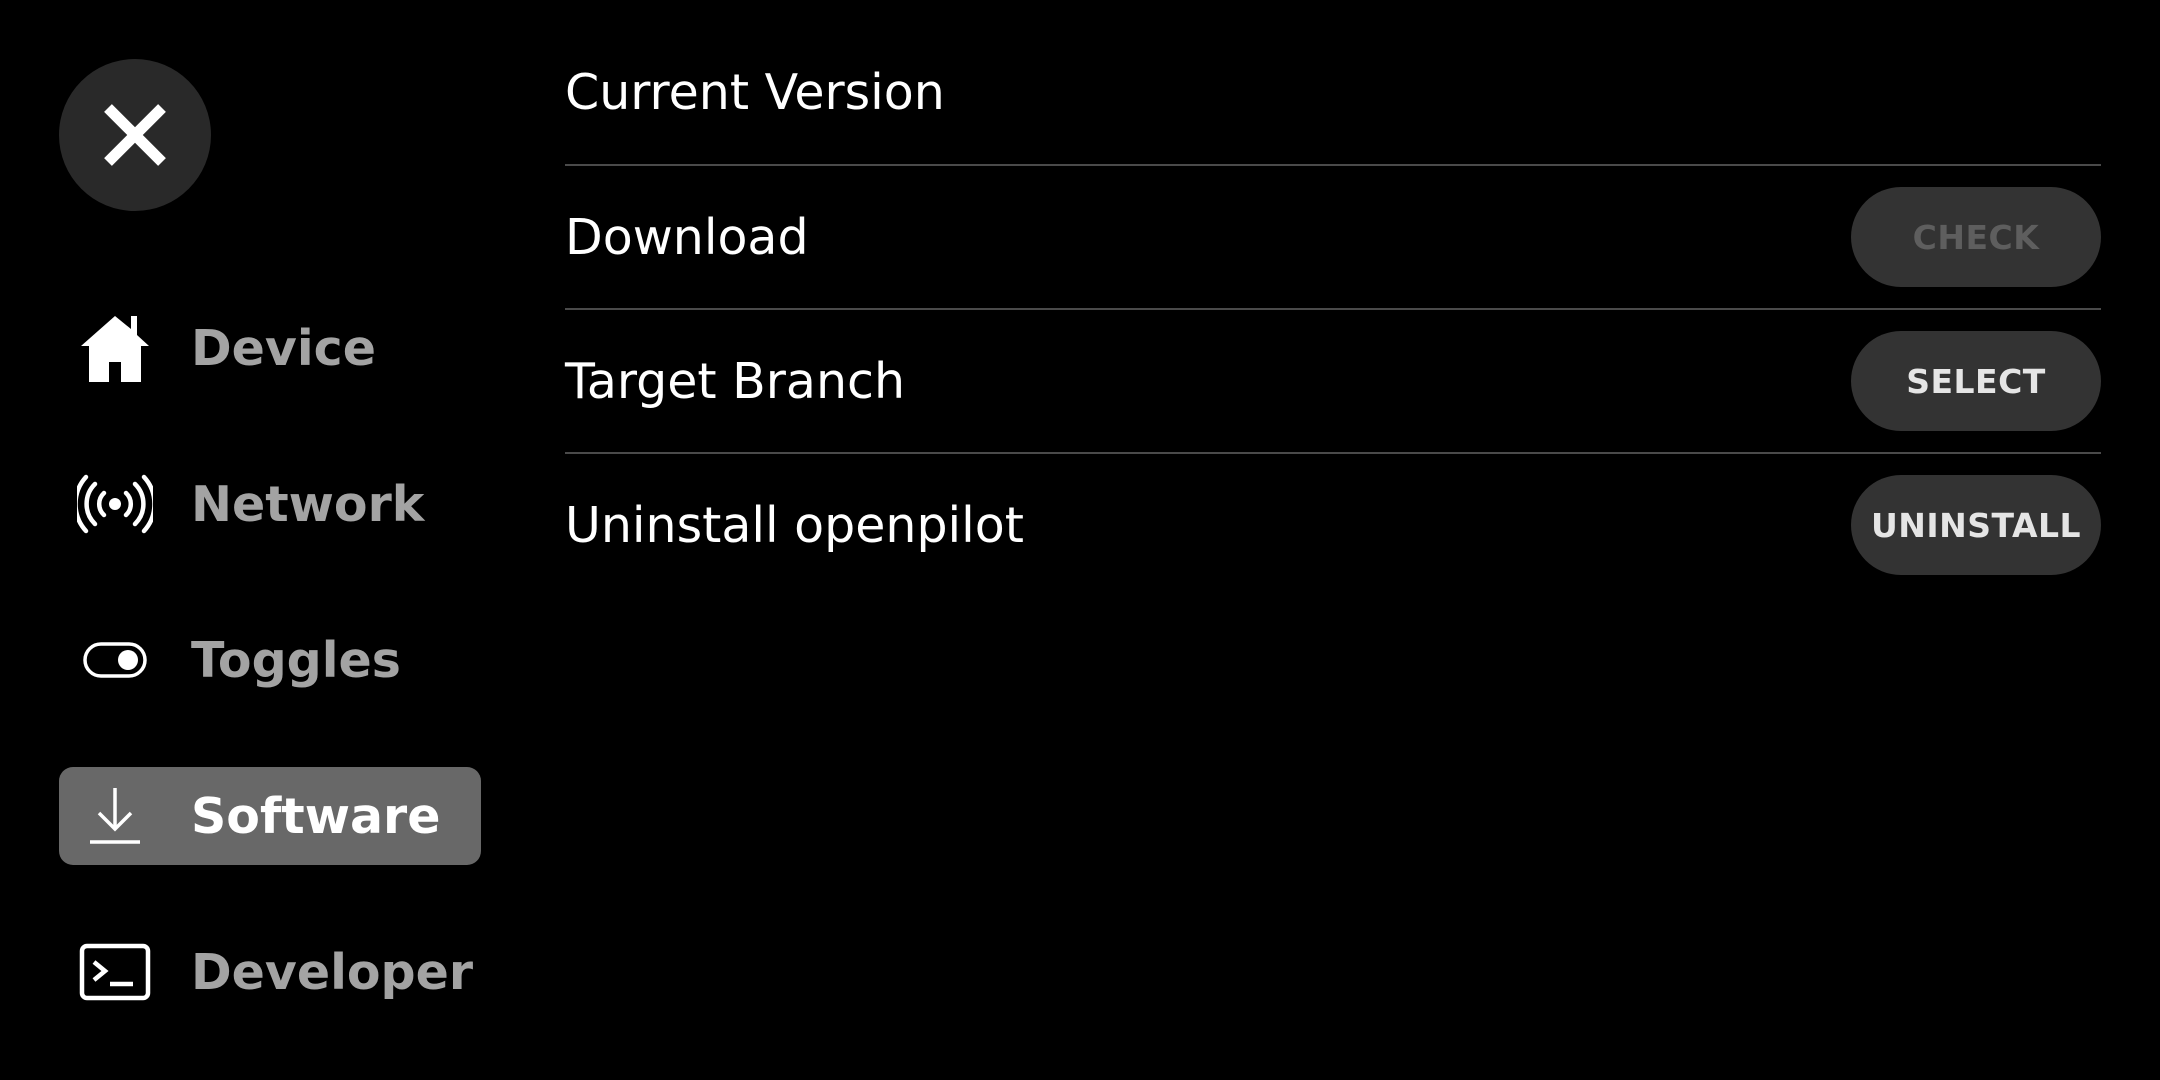  I want to click on download-label: Download, so click(687, 237).